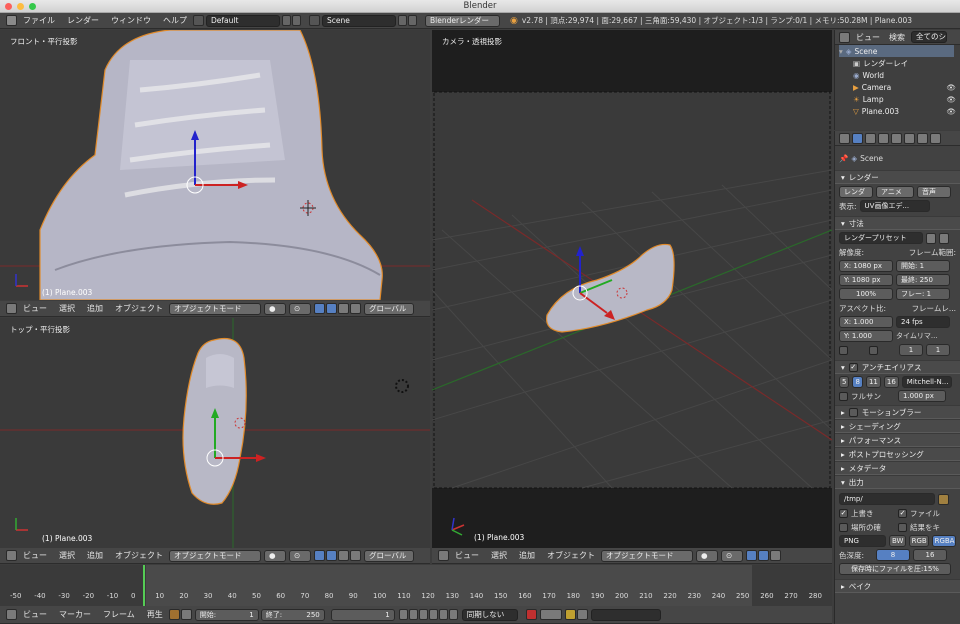 Image resolution: width=960 pixels, height=624 pixels. What do you see at coordinates (856, 192) in the screenshot?
I see `render-button: レンダ` at bounding box center [856, 192].